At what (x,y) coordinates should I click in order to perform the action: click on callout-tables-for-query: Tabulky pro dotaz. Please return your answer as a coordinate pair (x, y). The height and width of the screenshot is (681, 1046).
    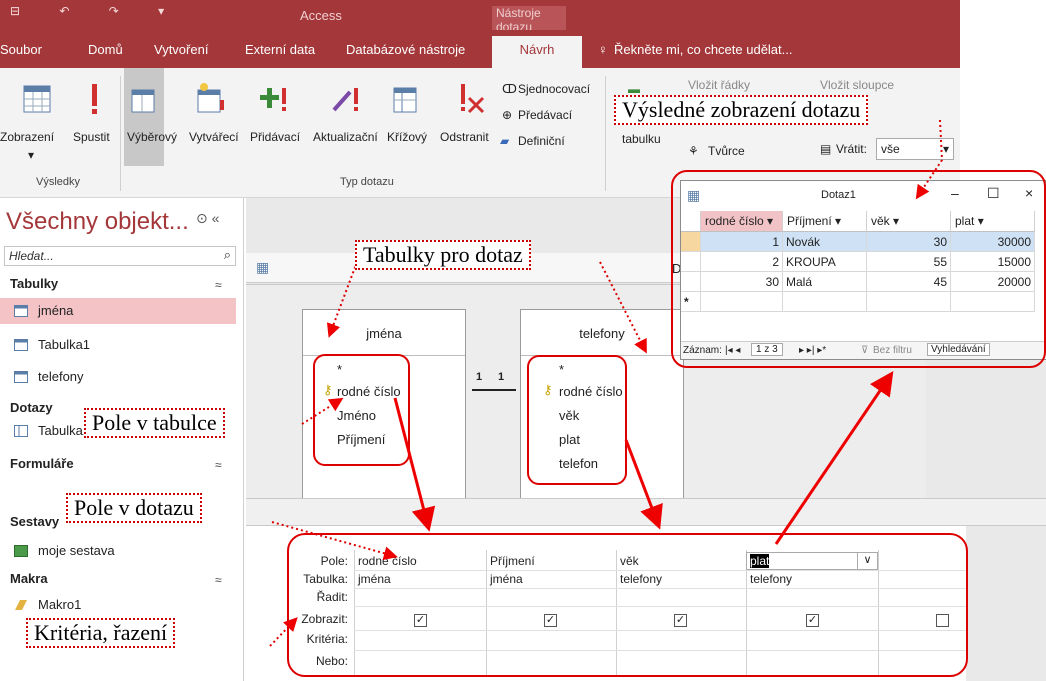
    Looking at the image, I should click on (443, 255).